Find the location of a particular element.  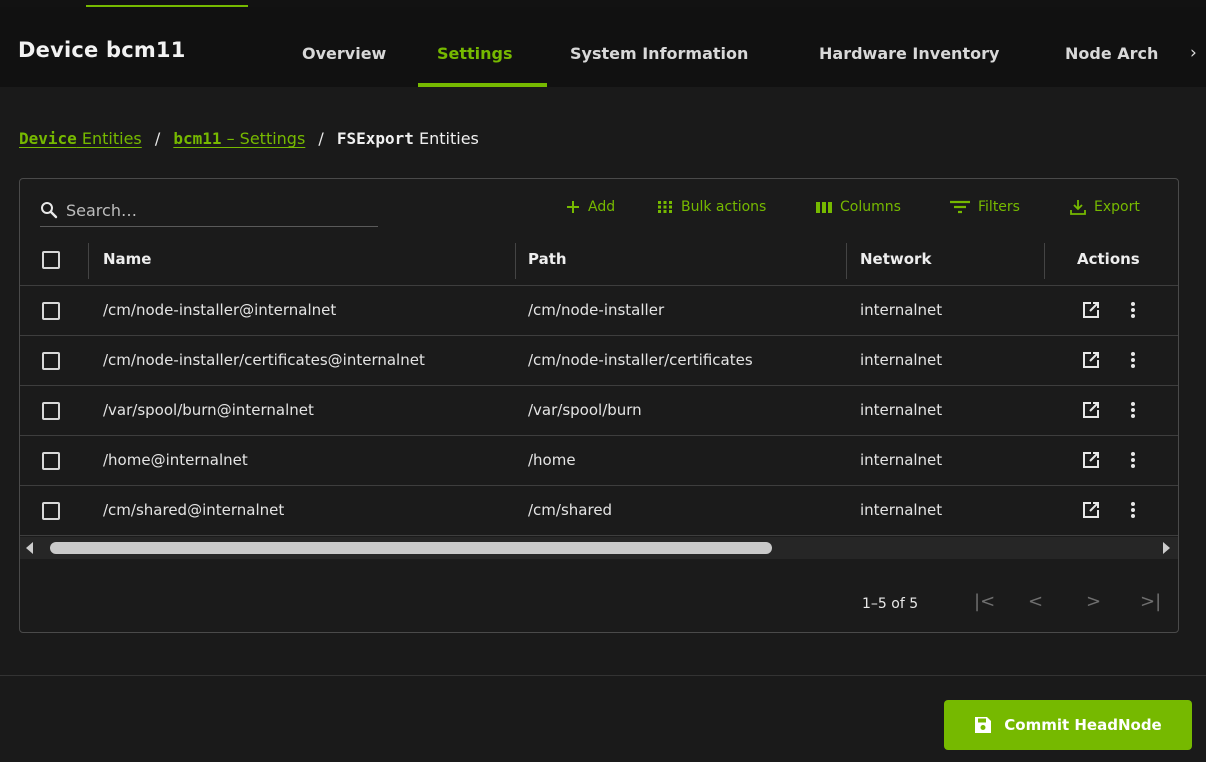

cell-path: /cm/shared is located at coordinates (570, 510).